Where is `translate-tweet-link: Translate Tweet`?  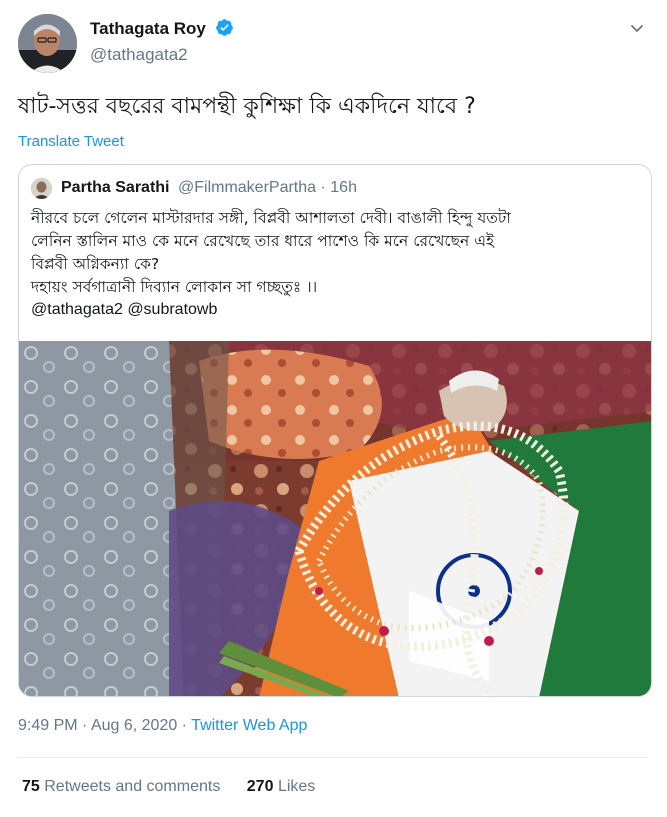
translate-tweet-link: Translate Tweet is located at coordinates (71, 141).